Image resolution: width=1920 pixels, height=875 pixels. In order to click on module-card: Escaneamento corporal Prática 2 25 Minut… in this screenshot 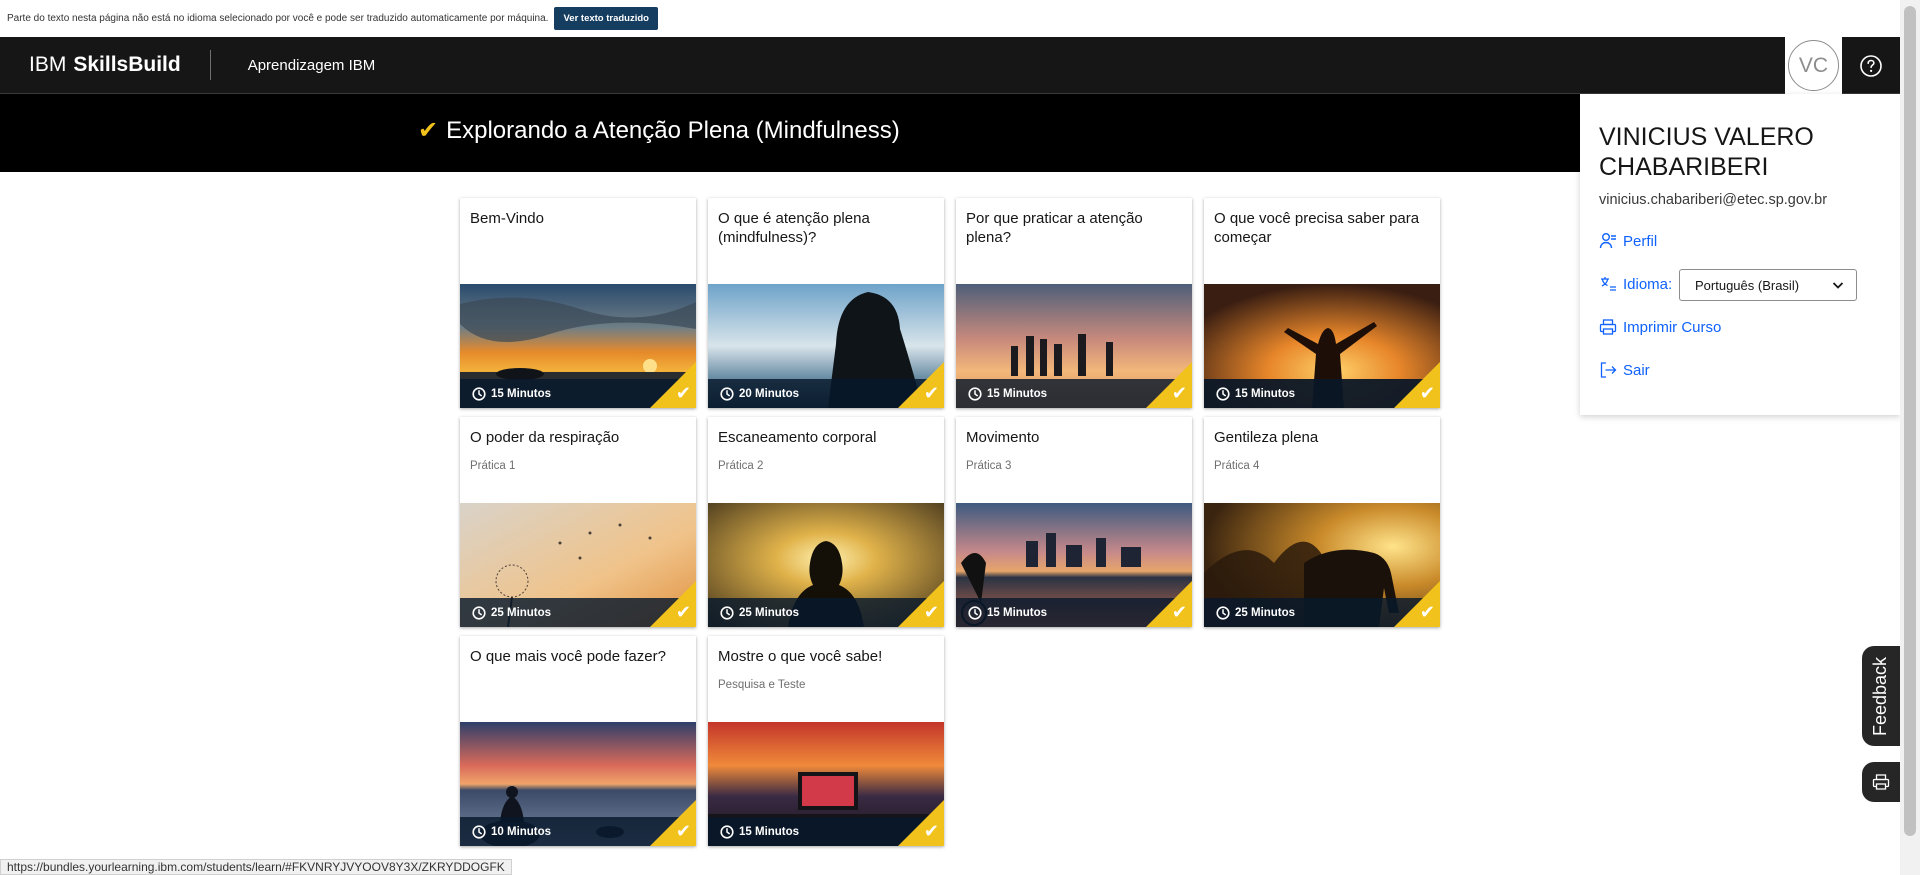, I will do `click(826, 522)`.